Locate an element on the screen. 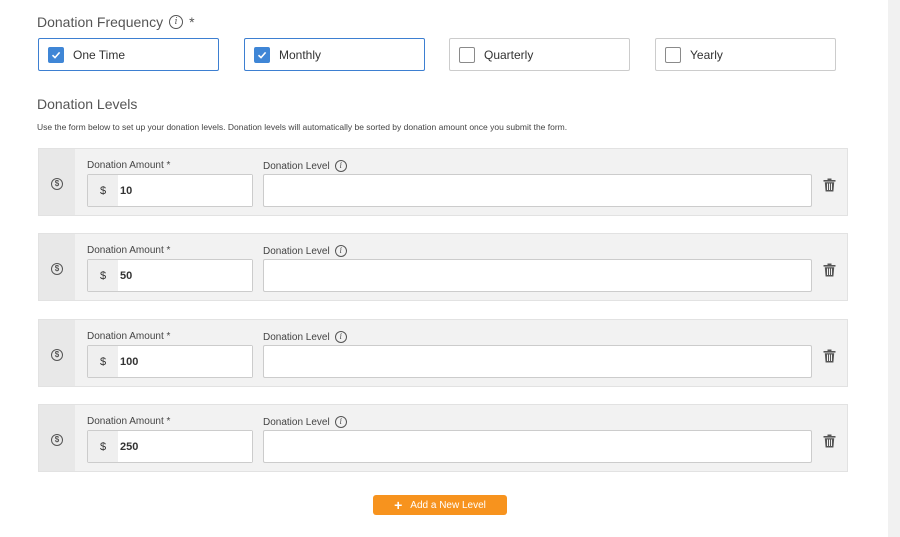 The width and height of the screenshot is (900, 537). donation-amount-input: $ 50 is located at coordinates (170, 275).